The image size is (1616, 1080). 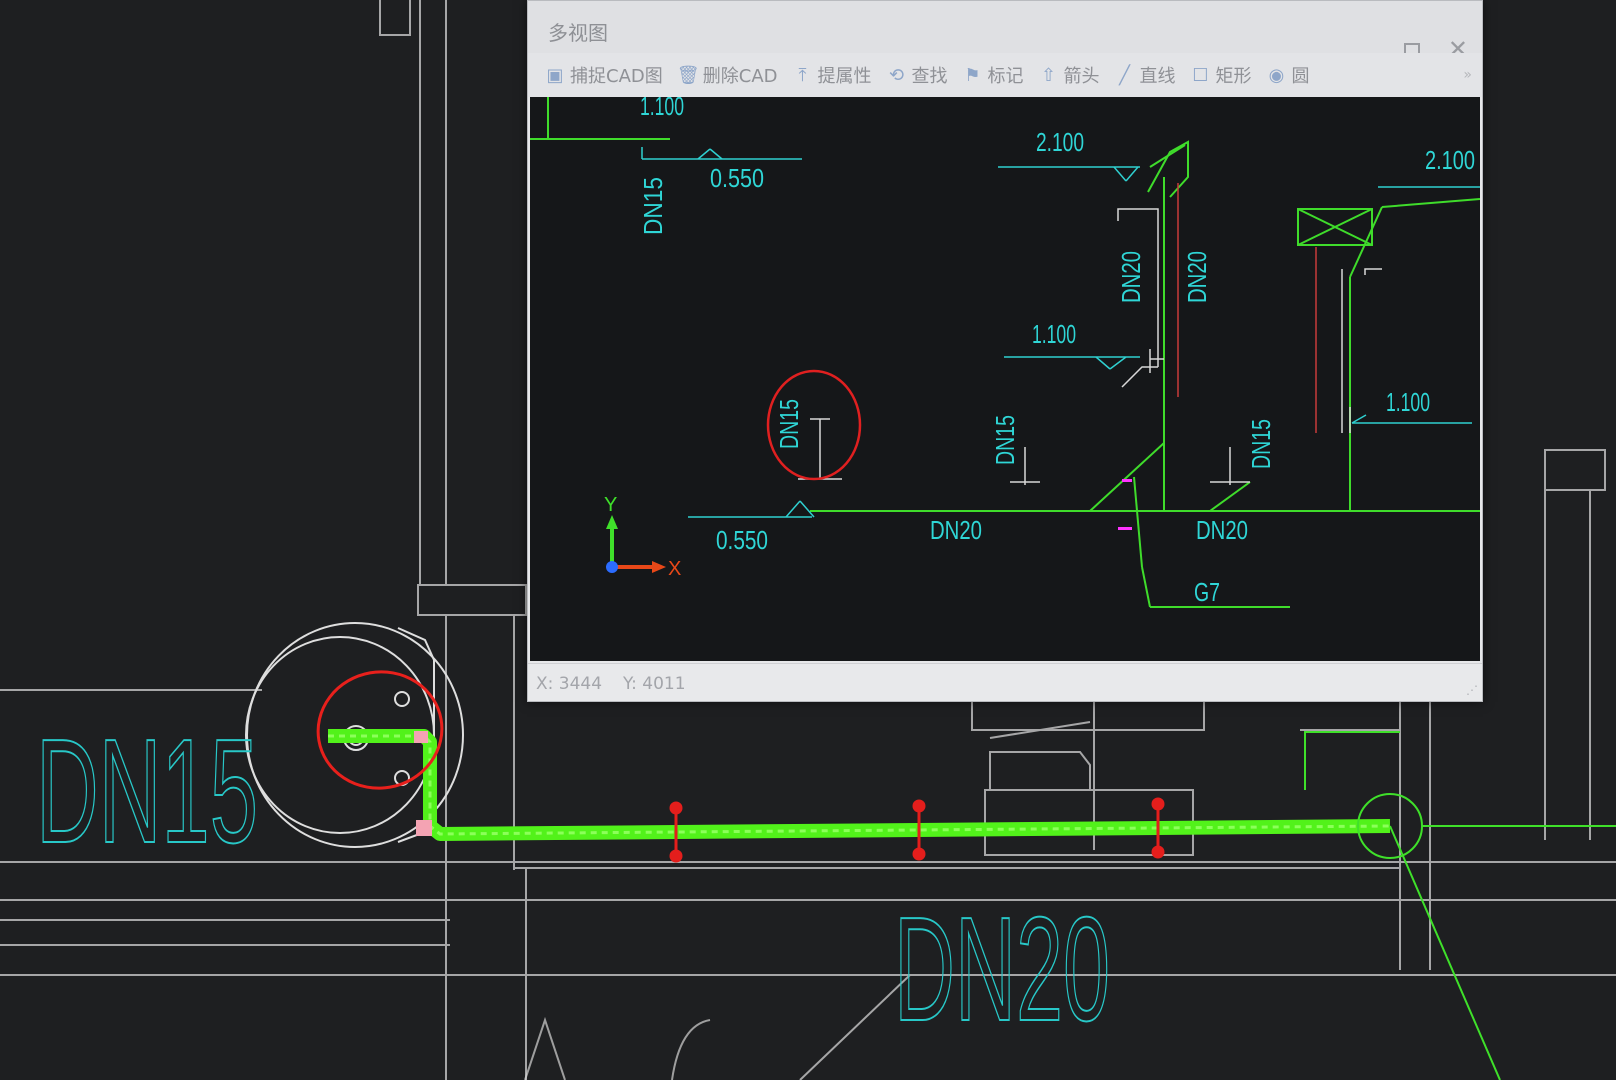 What do you see at coordinates (844, 76) in the screenshot?
I see `button-label: 提属性` at bounding box center [844, 76].